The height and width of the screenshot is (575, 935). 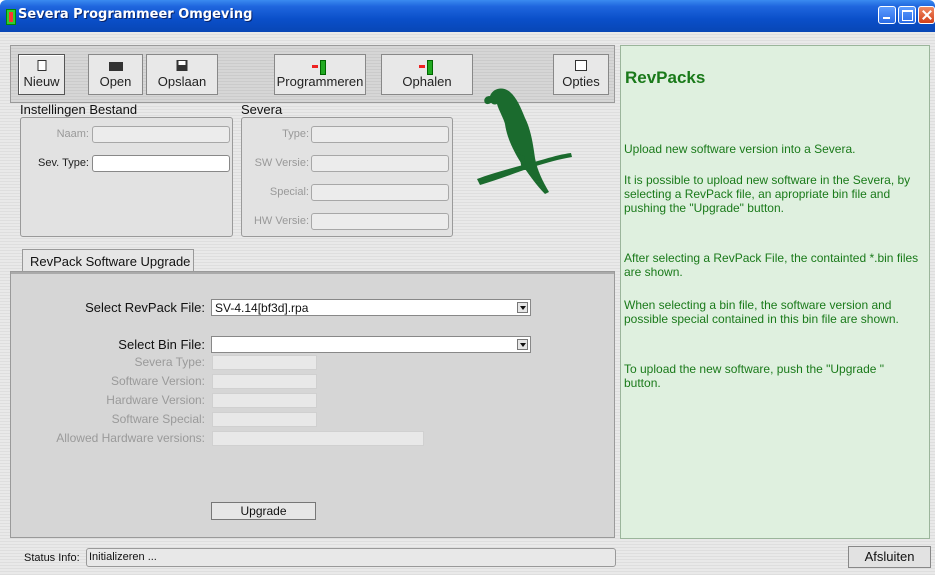 I want to click on program-icon, so click(x=320, y=67).